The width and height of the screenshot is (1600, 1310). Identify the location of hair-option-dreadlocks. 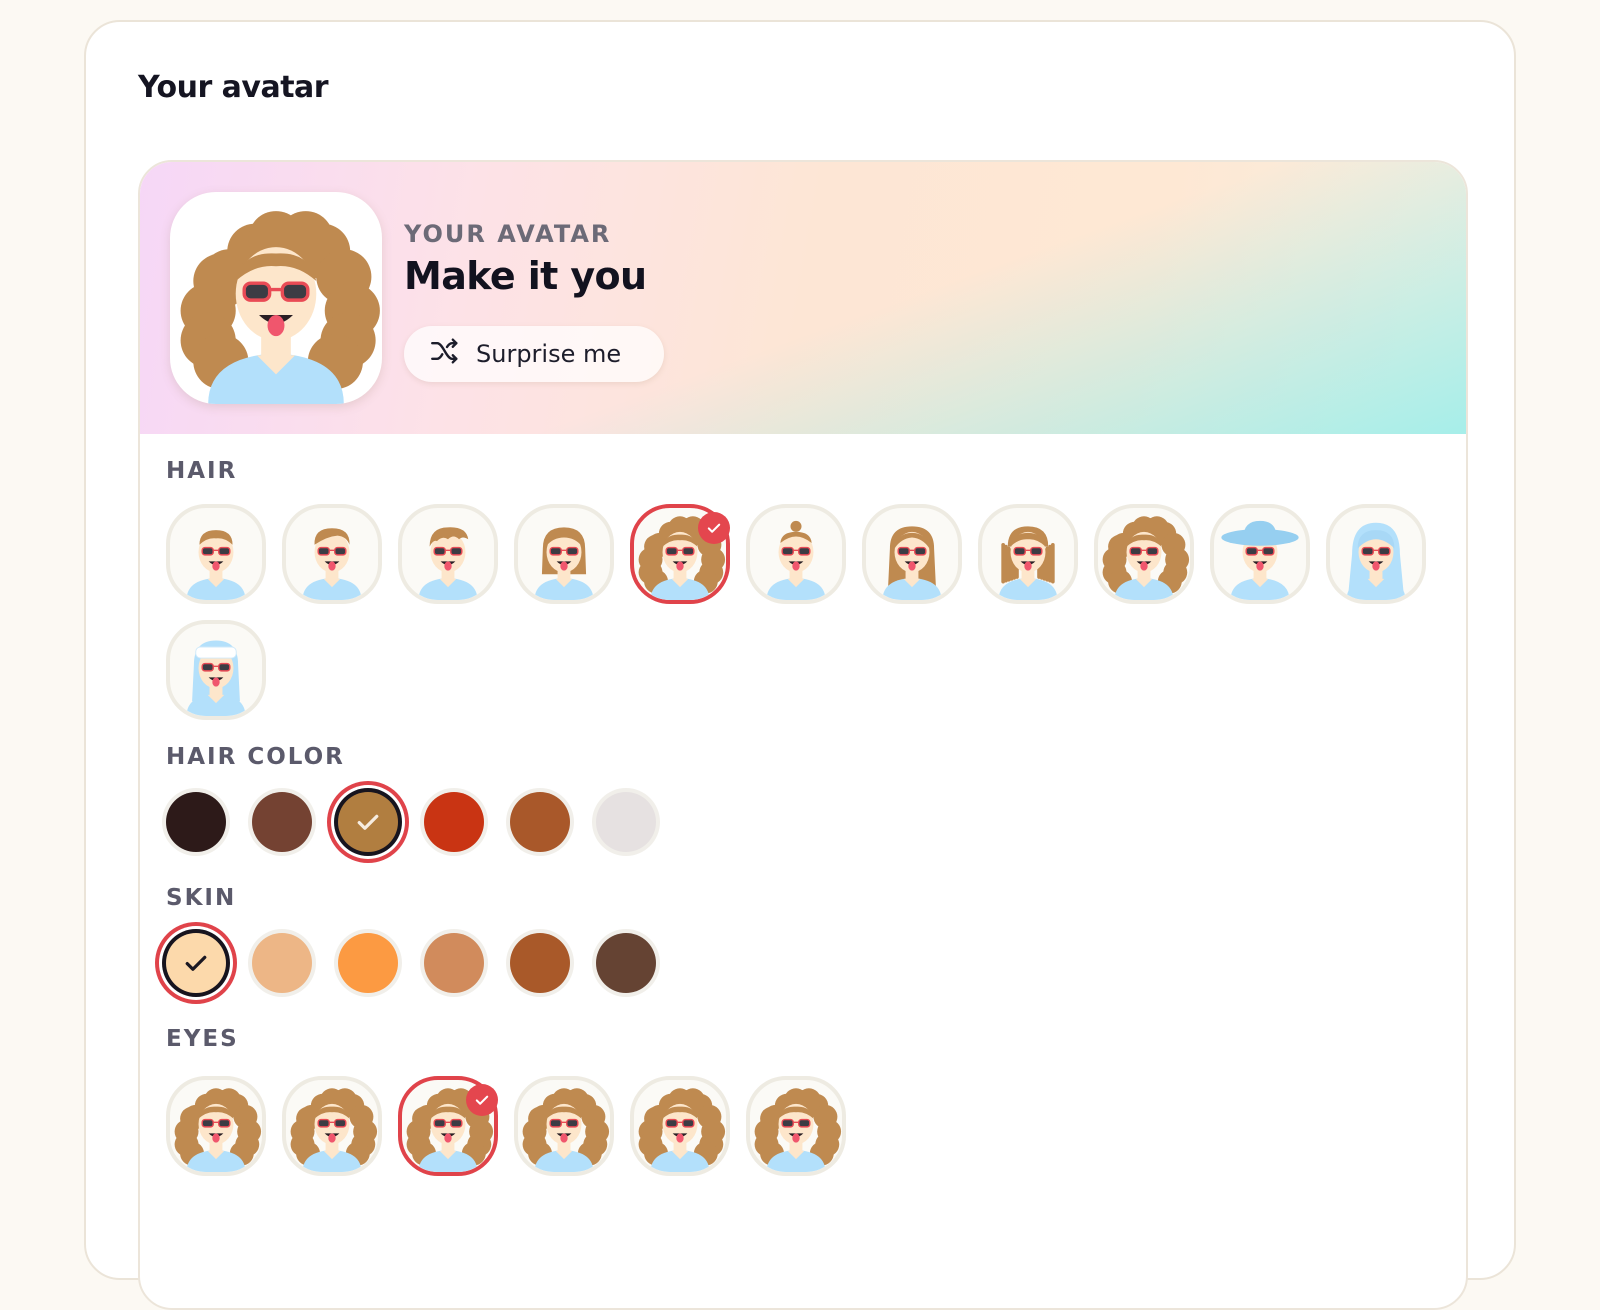
(1028, 554).